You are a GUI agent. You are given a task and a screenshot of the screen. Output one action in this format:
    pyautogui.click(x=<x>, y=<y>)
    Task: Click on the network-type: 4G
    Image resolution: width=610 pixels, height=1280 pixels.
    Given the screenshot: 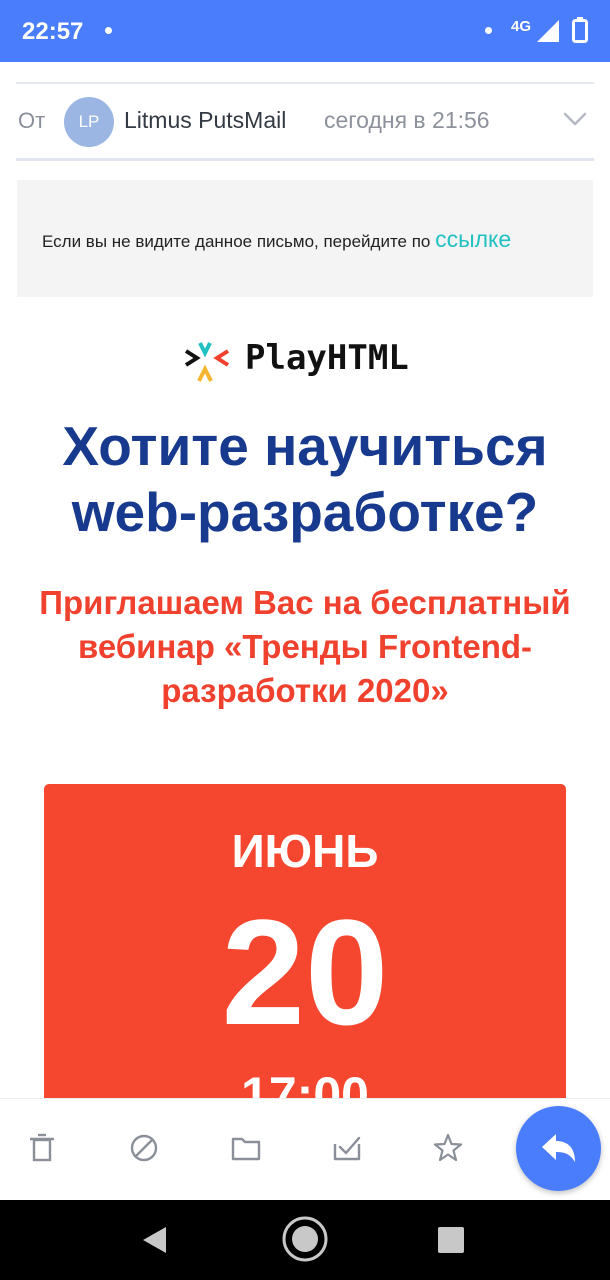 What is the action you would take?
    pyautogui.click(x=521, y=26)
    